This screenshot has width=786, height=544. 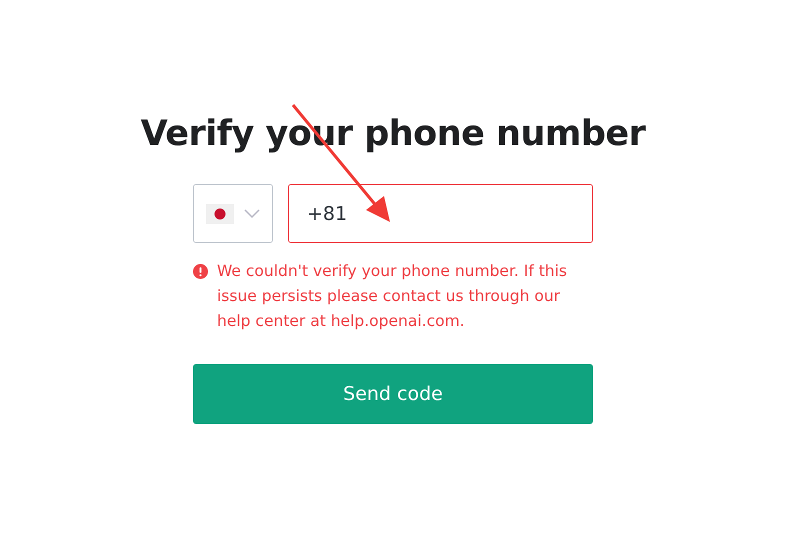 I want to click on flag-icon, so click(x=220, y=214).